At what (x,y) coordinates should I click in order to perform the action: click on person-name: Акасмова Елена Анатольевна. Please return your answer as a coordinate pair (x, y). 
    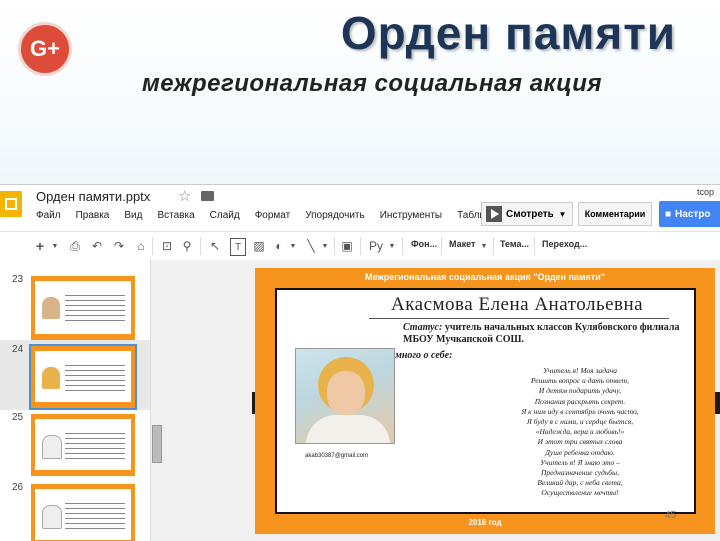
    Looking at the image, I should click on (517, 304).